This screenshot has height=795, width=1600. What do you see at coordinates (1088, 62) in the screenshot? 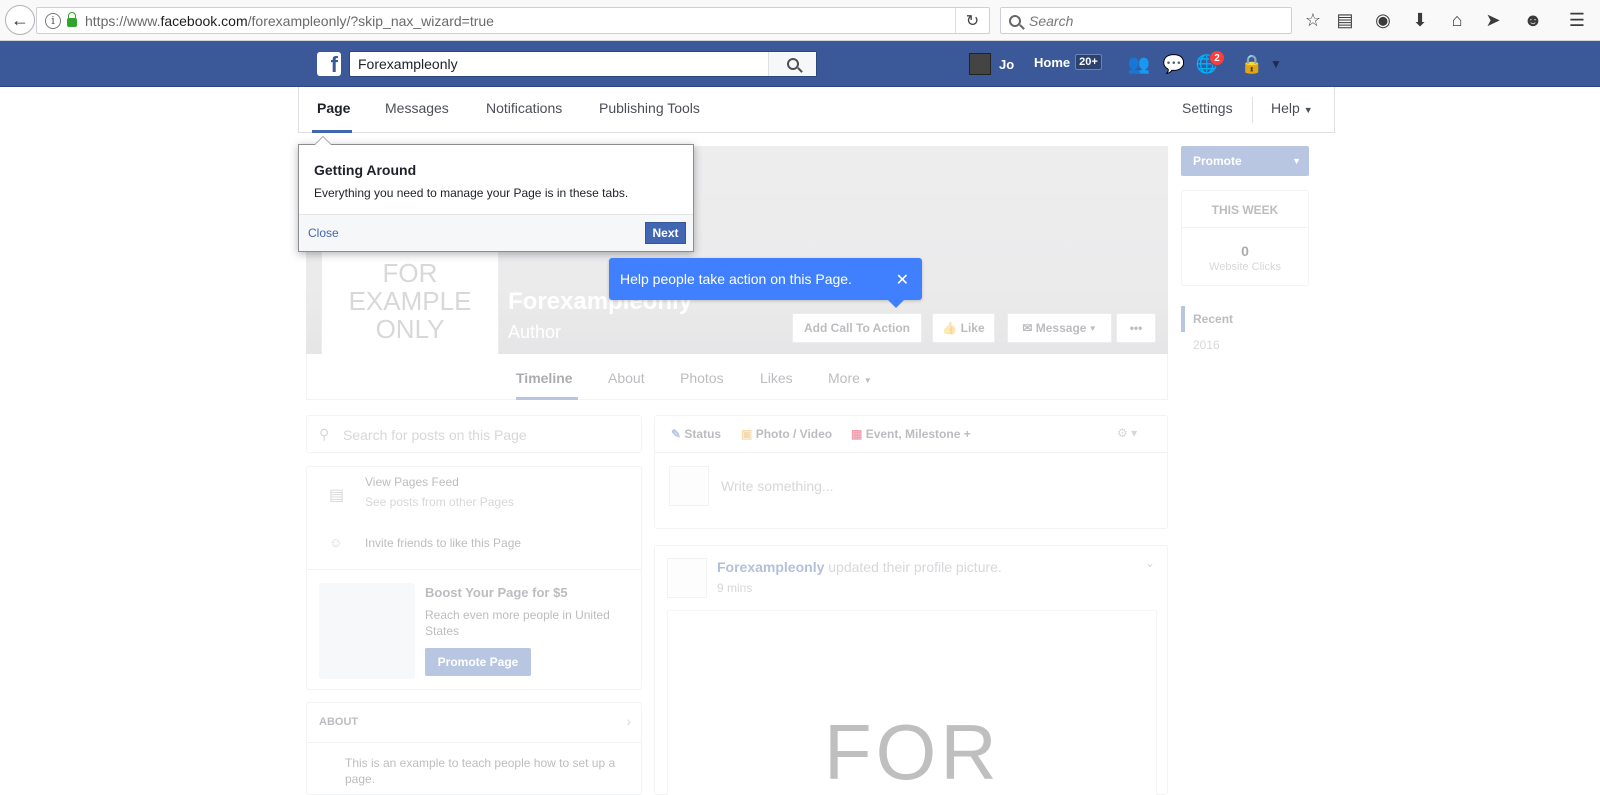
I see `home-count-badge: 20+` at bounding box center [1088, 62].